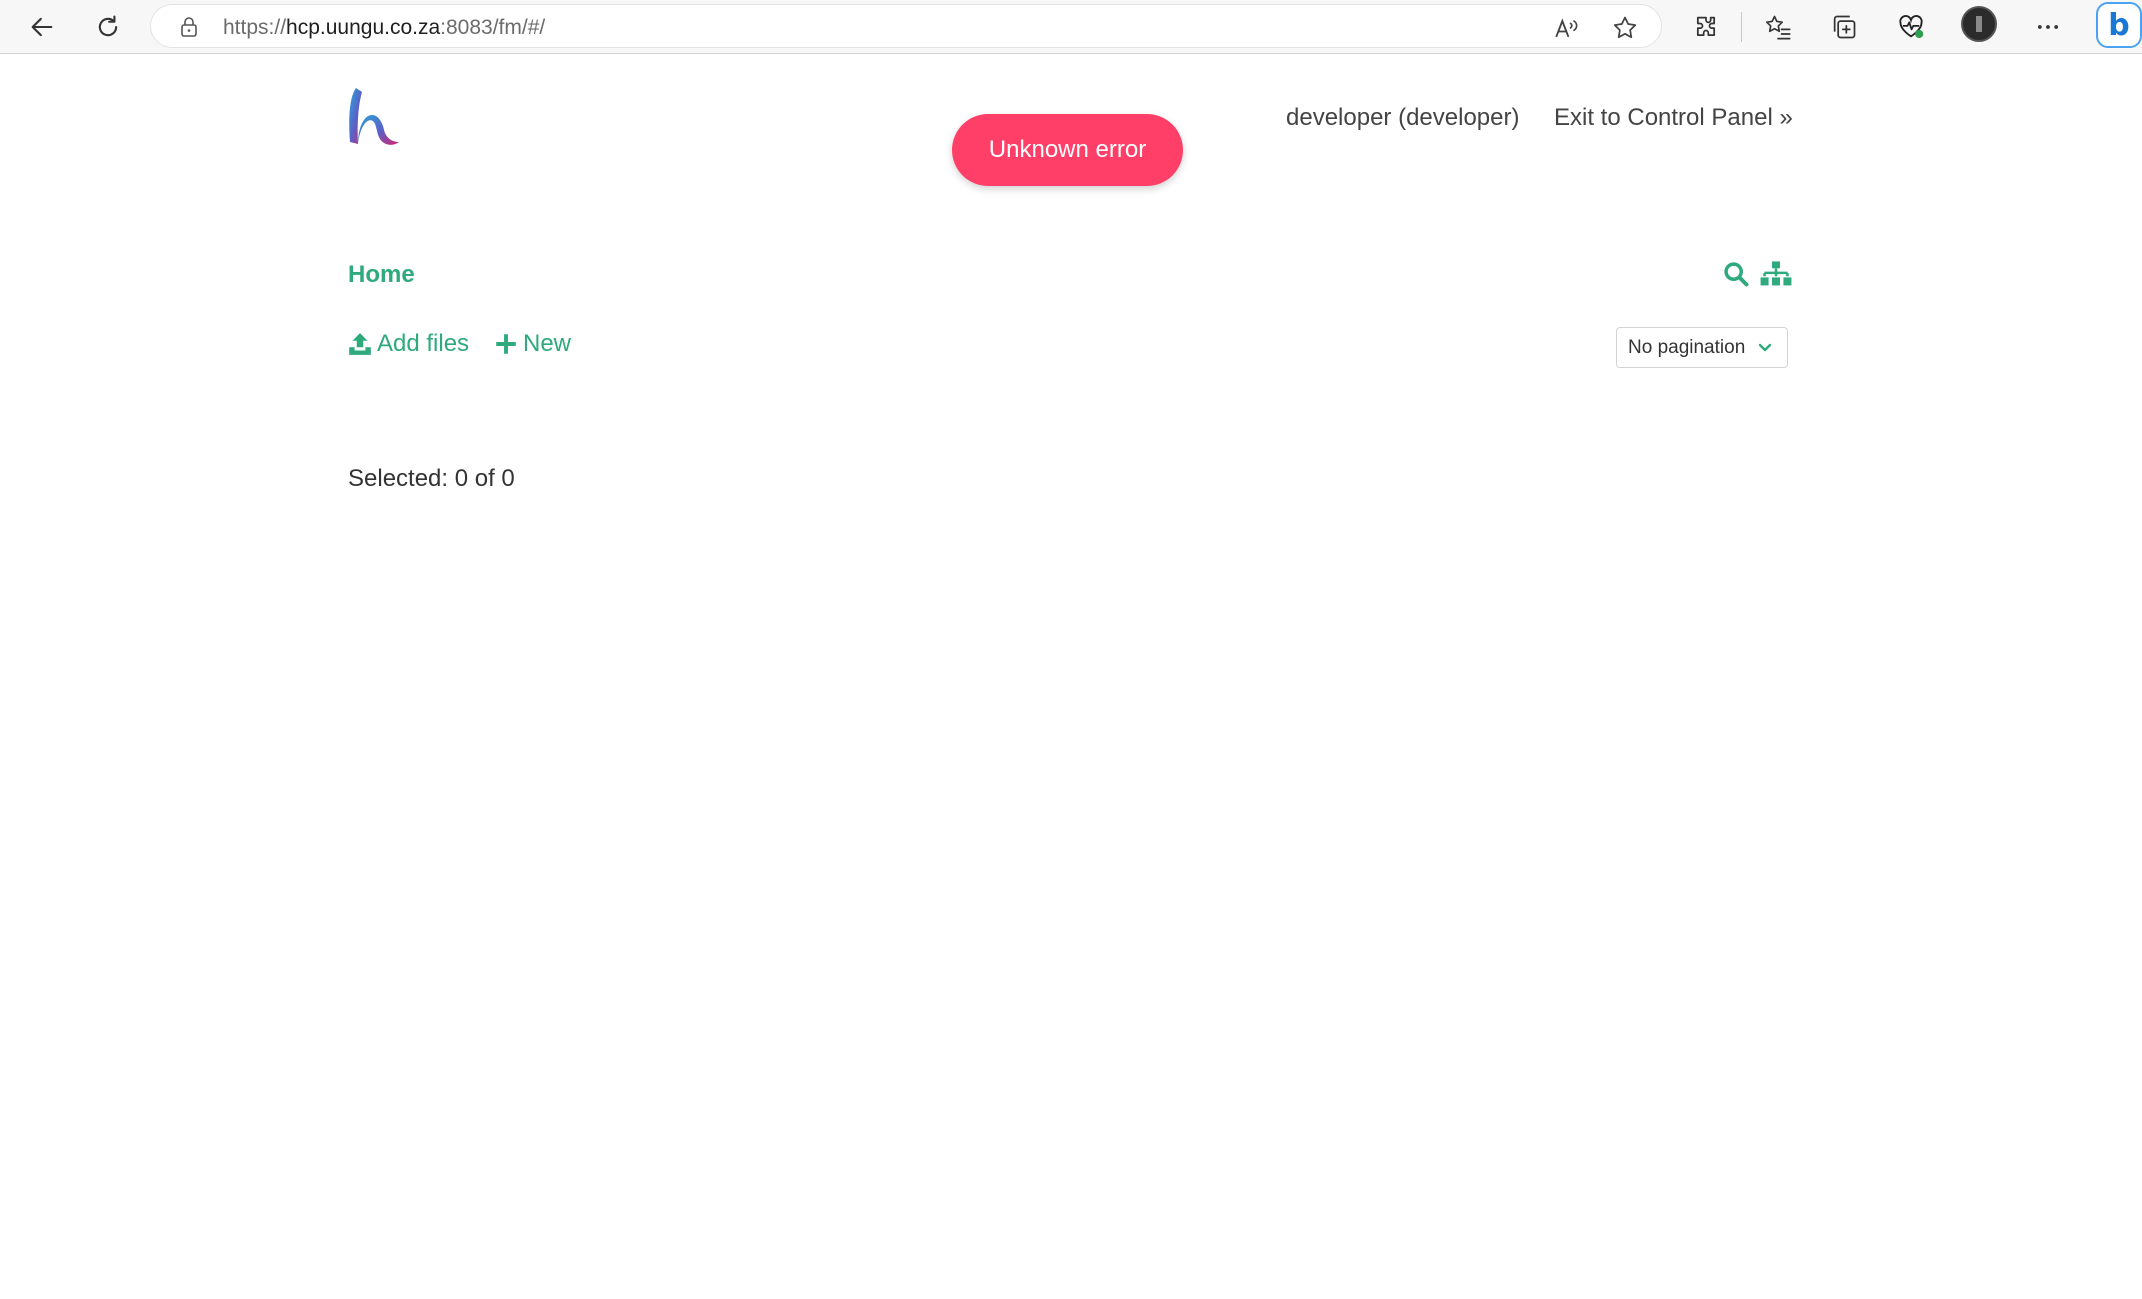 This screenshot has width=2142, height=1299. I want to click on read-aloud-icon, so click(1566, 28).